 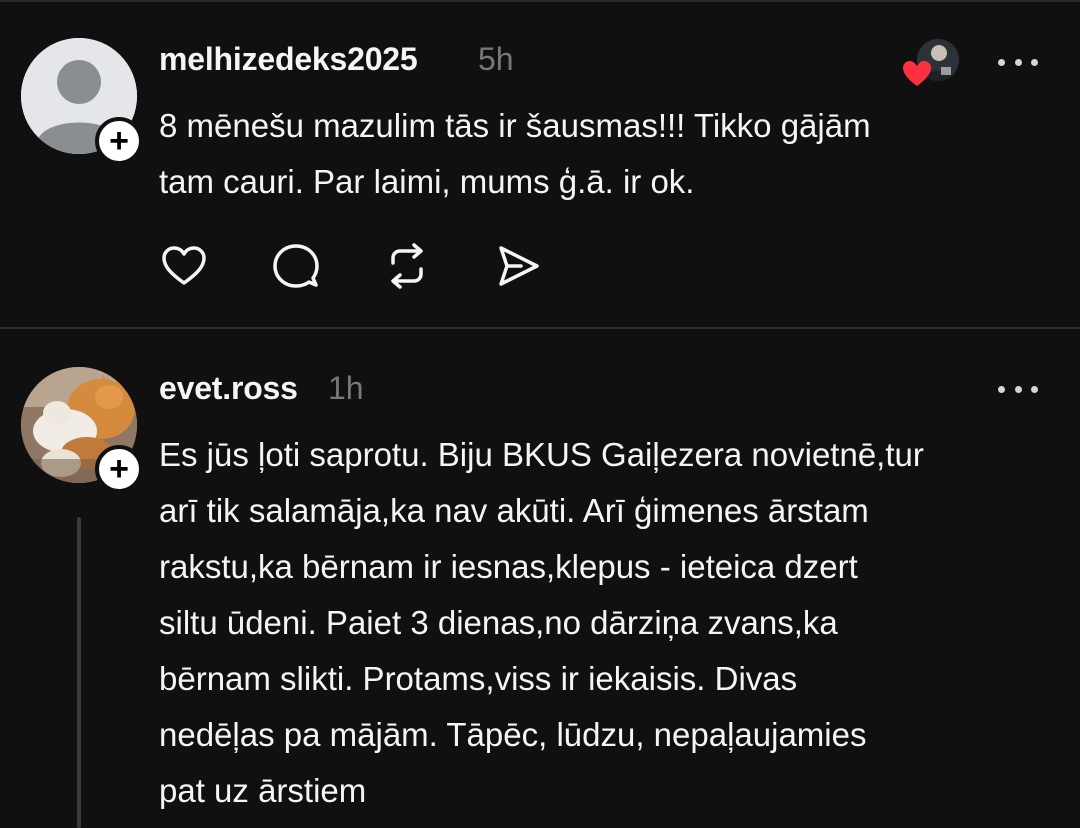 I want to click on heart-icon, so click(x=184, y=265).